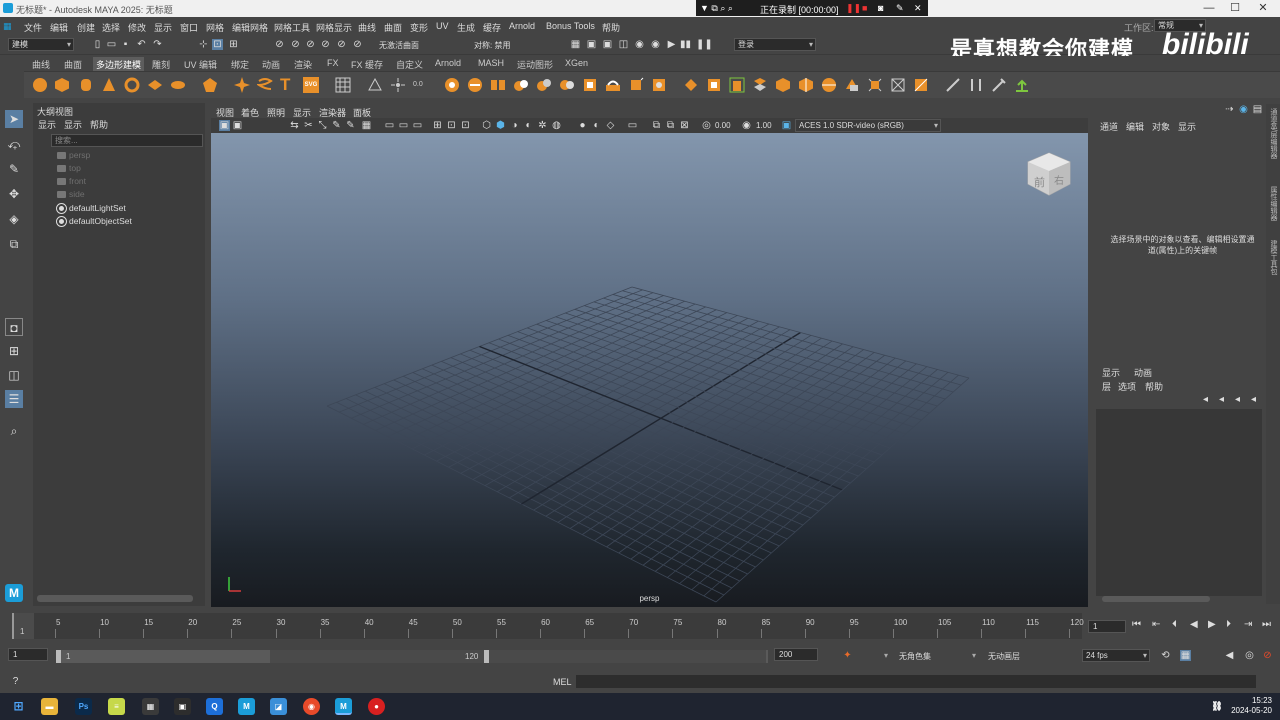  I want to click on menu-bonus-tools: Bonus Tools, so click(570, 26).